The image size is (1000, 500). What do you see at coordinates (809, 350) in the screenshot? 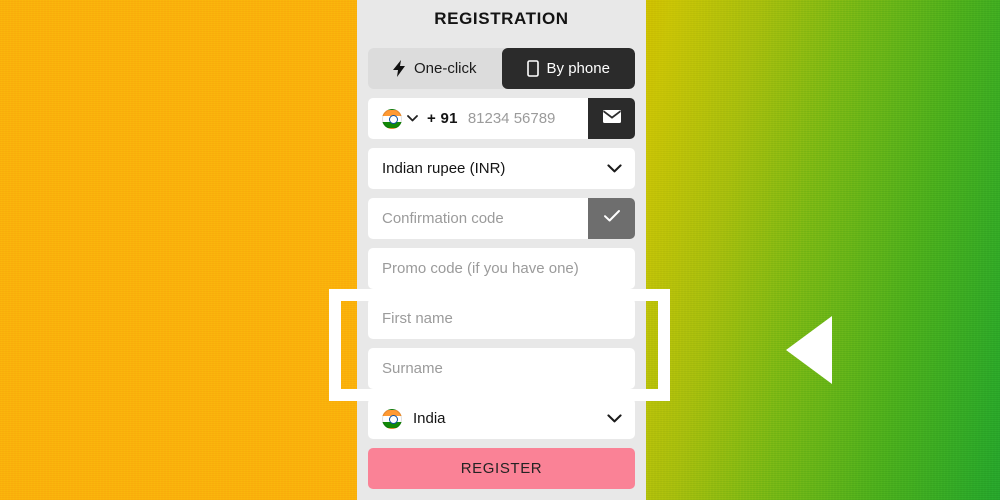
I see `left-triangle-pointer-icon` at bounding box center [809, 350].